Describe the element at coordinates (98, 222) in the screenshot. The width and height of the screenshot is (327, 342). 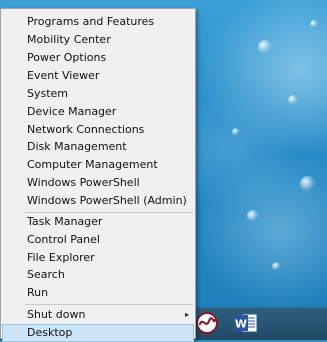
I see `menu-item-task-manager: Task Manager` at that location.